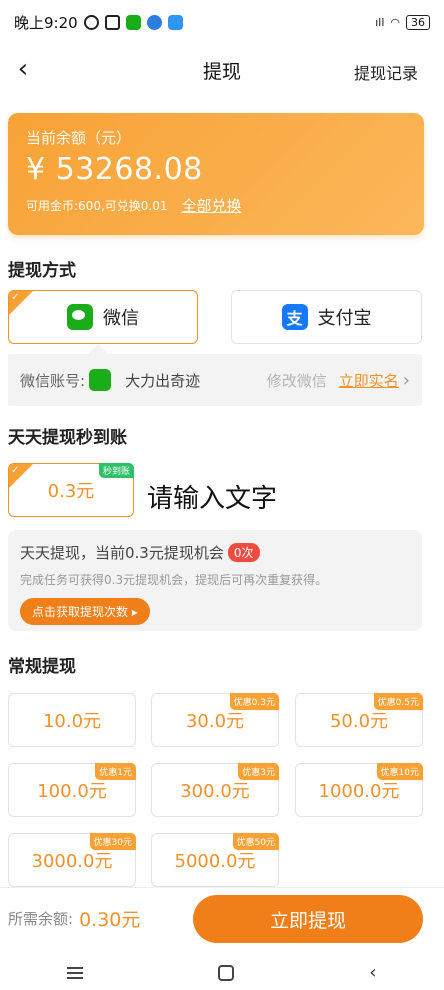  Describe the element at coordinates (112, 841) in the screenshot. I see `discount-tag: 优惠30元` at that location.